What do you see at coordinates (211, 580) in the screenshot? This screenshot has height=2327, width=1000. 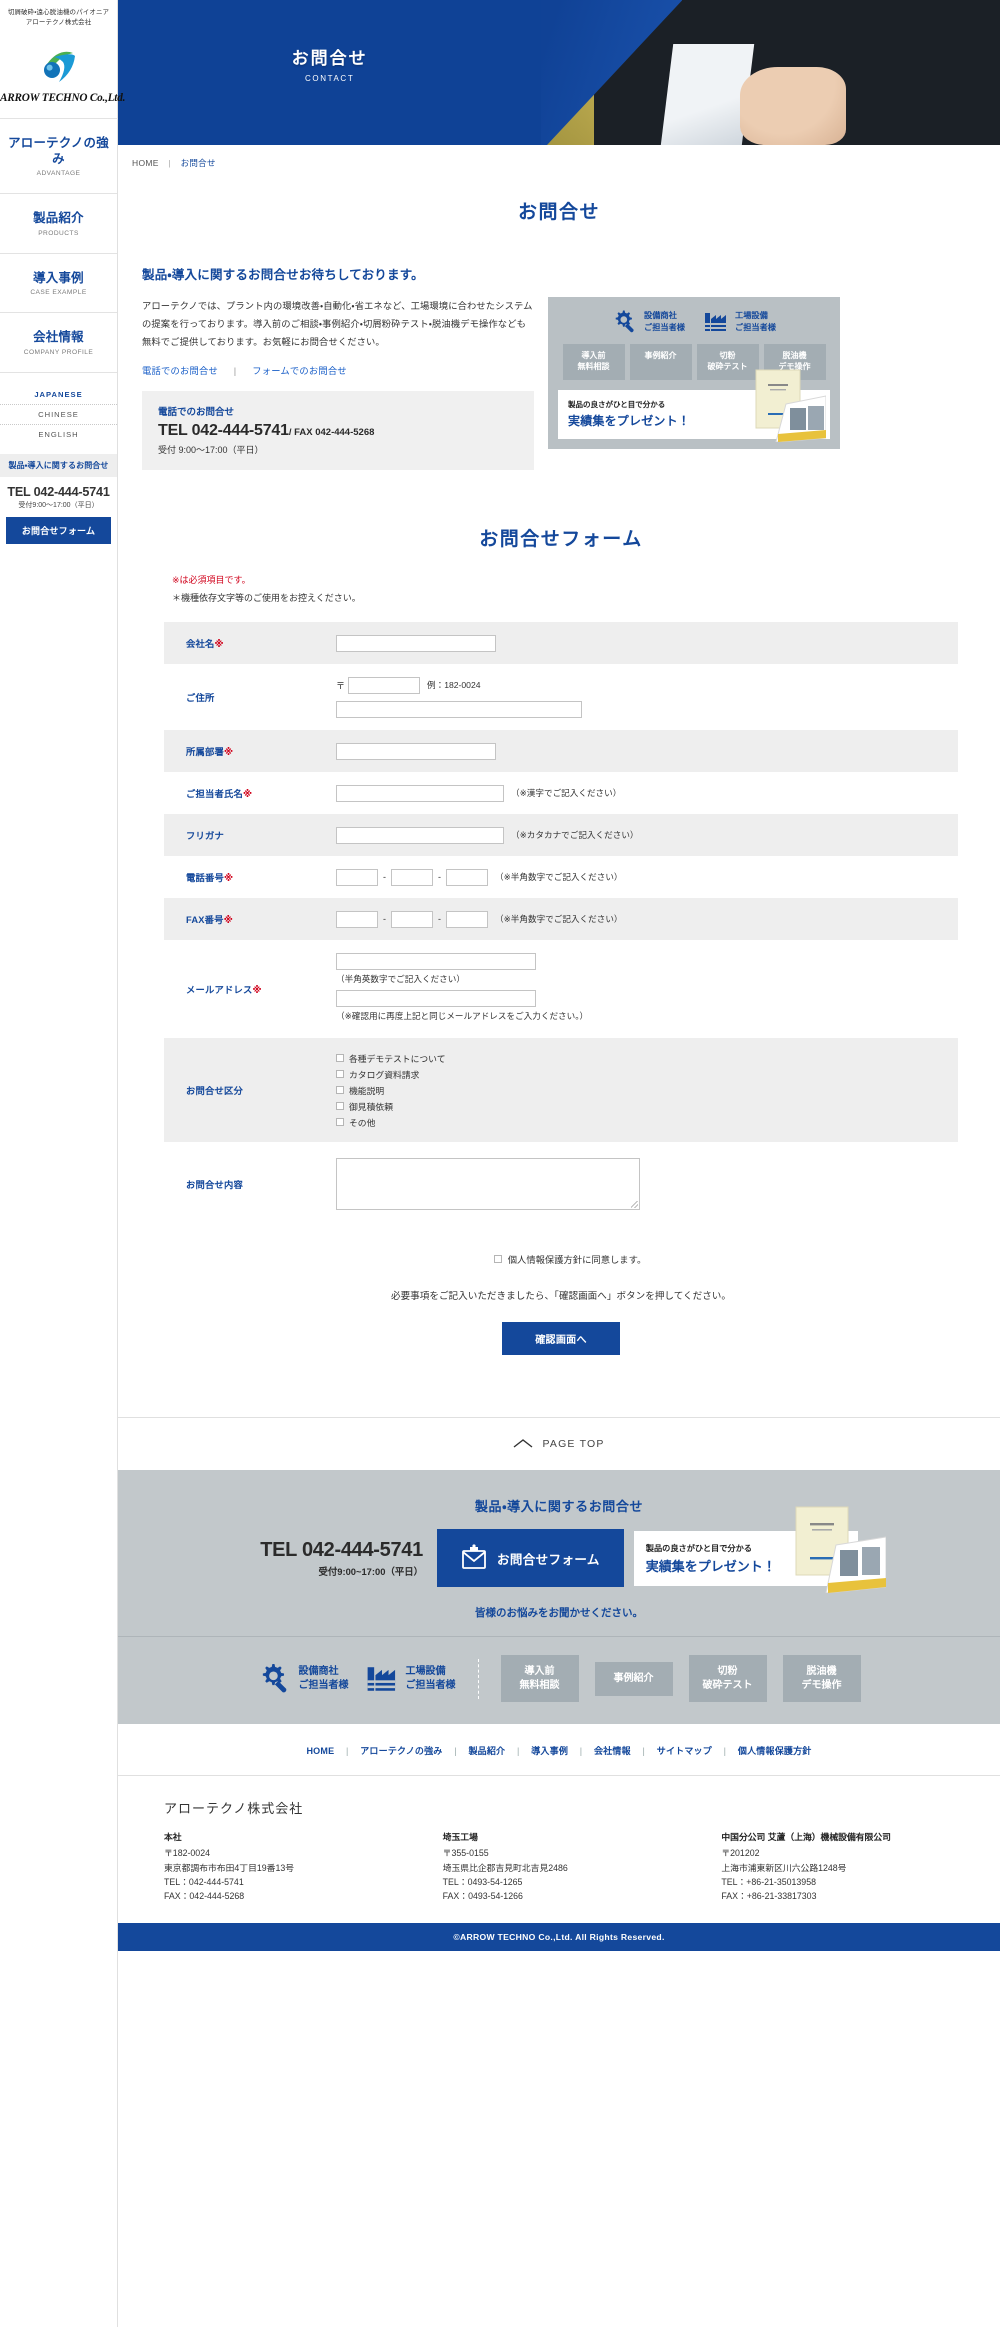 I see `form-required-note: ※は必須項目です。` at bounding box center [211, 580].